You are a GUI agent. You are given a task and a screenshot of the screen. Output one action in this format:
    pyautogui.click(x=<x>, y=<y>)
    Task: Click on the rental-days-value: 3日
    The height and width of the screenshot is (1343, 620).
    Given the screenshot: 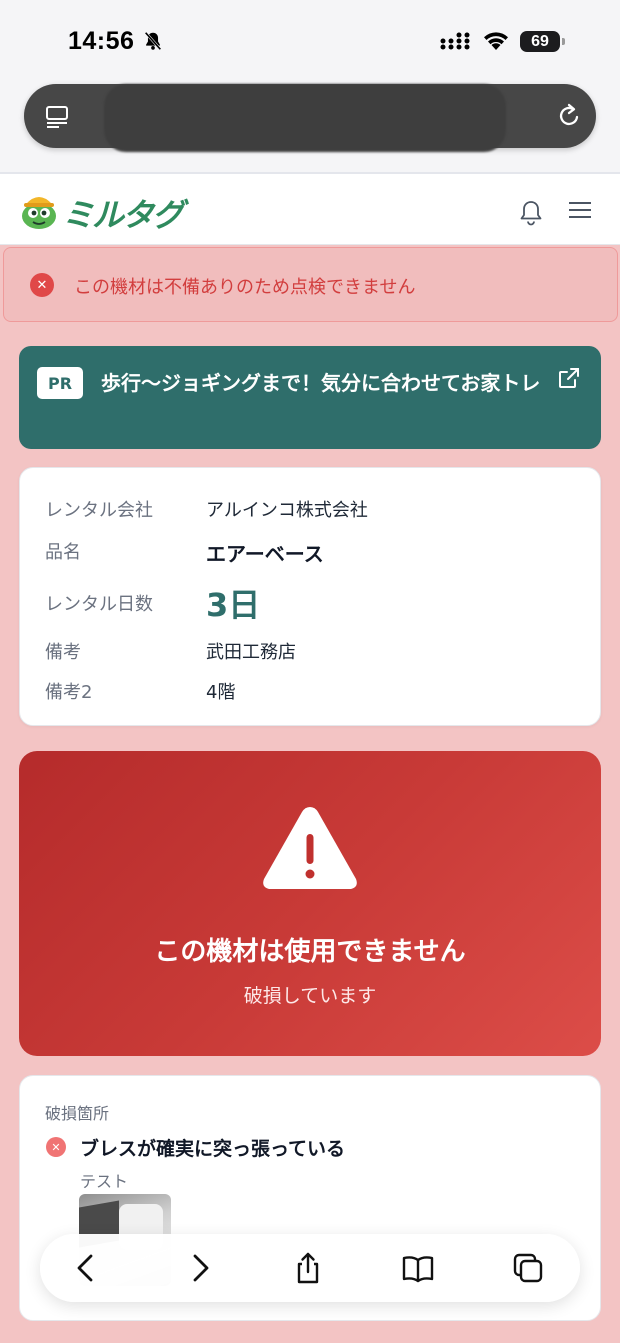 What is the action you would take?
    pyautogui.click(x=233, y=605)
    